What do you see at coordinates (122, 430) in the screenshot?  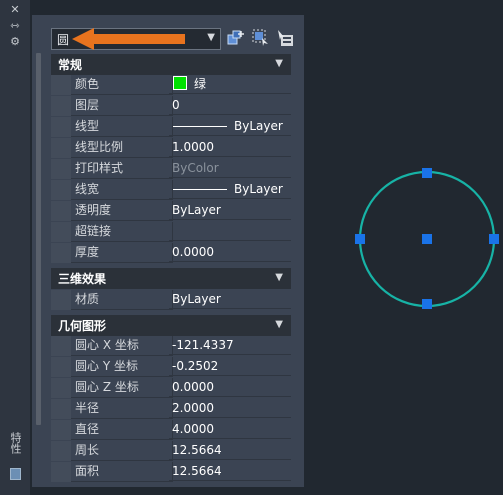 I see `property-label: 直径` at bounding box center [122, 430].